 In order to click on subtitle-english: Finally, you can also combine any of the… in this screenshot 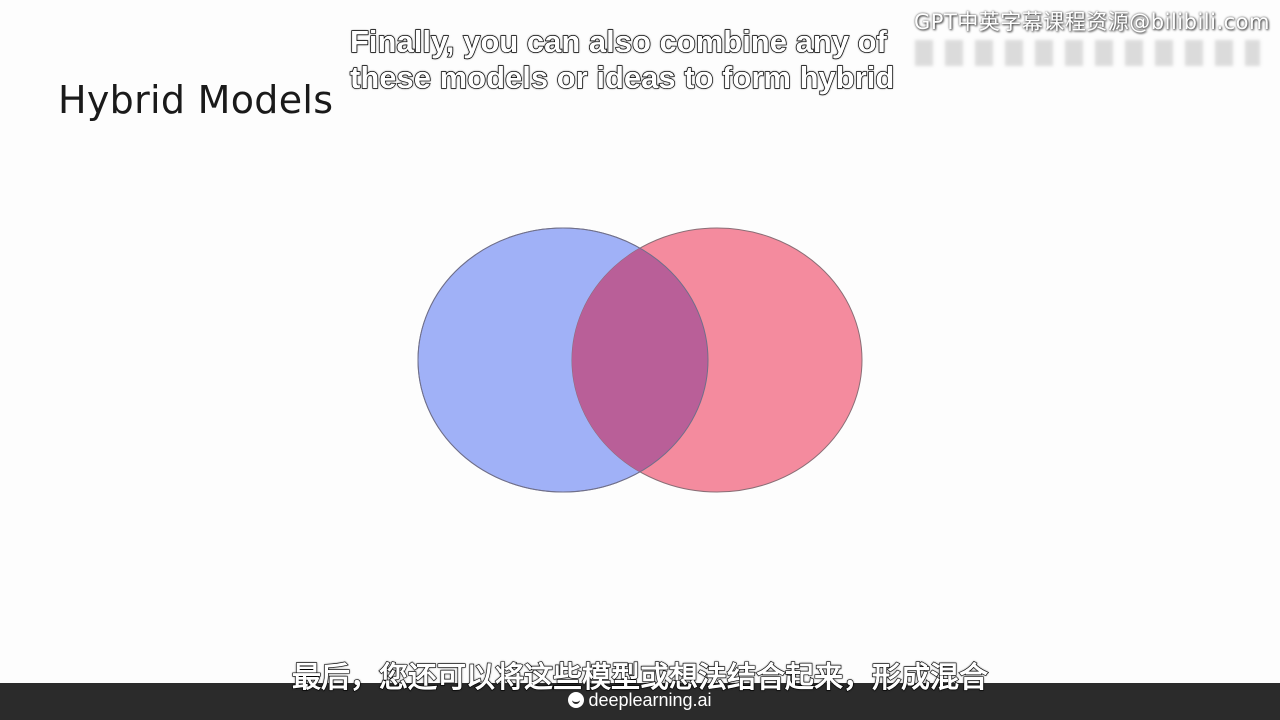, I will do `click(649, 59)`.